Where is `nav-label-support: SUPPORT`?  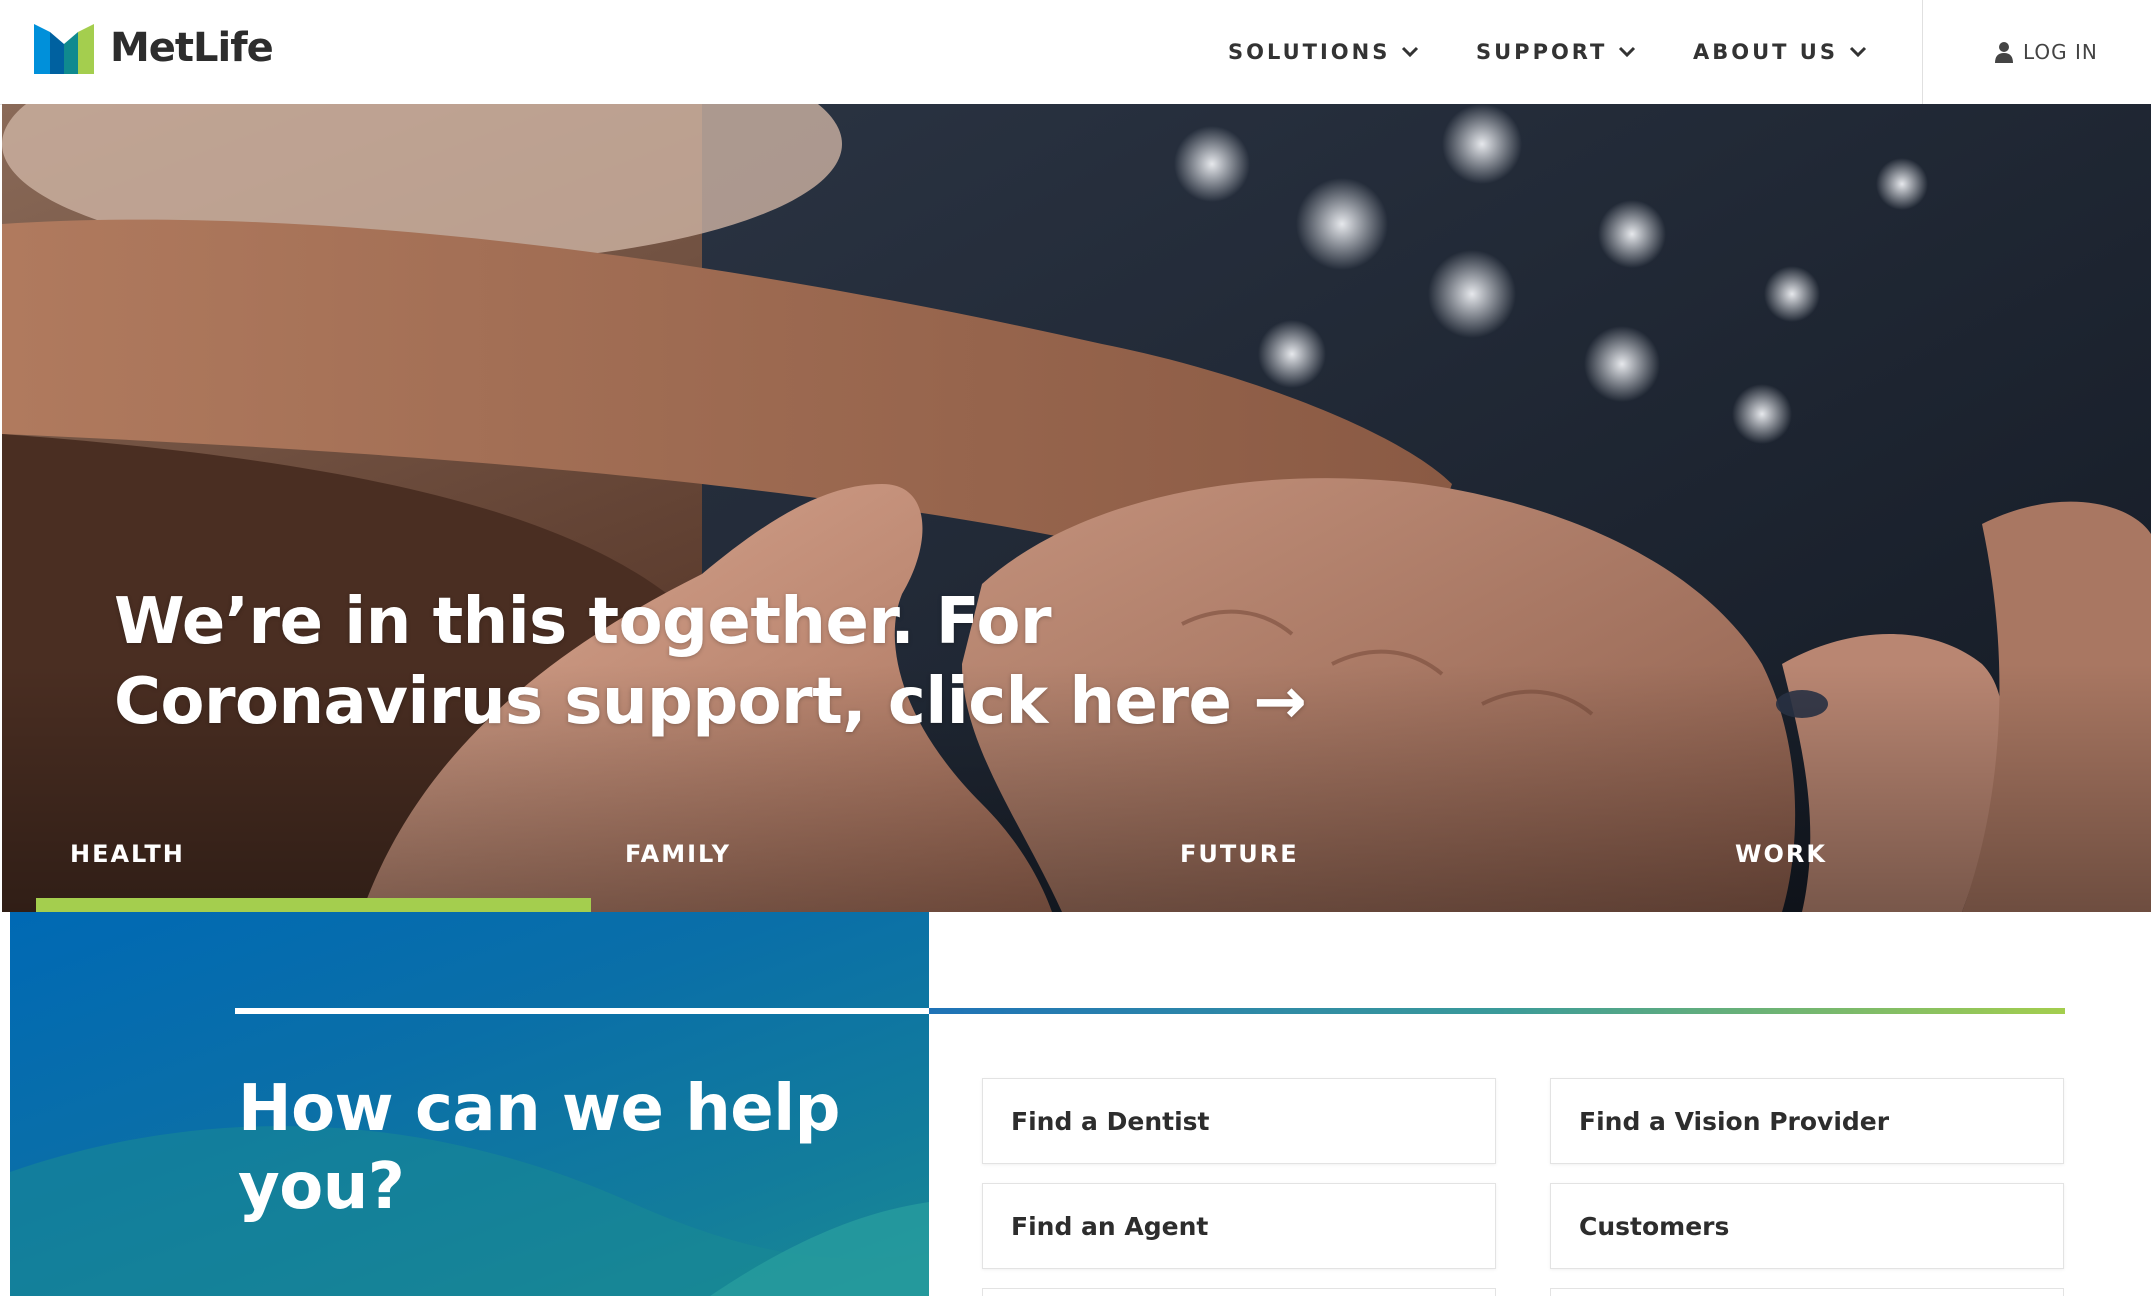 nav-label-support: SUPPORT is located at coordinates (1542, 52).